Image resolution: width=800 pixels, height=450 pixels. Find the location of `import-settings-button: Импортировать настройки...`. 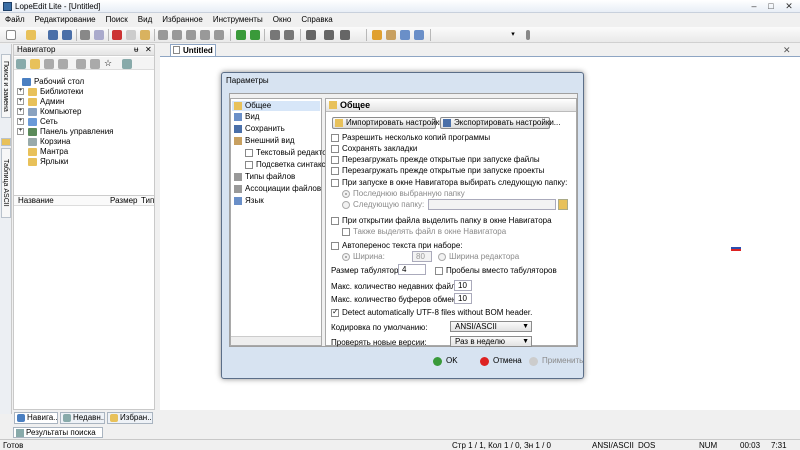

import-settings-button: Импортировать настройки... is located at coordinates (391, 123).